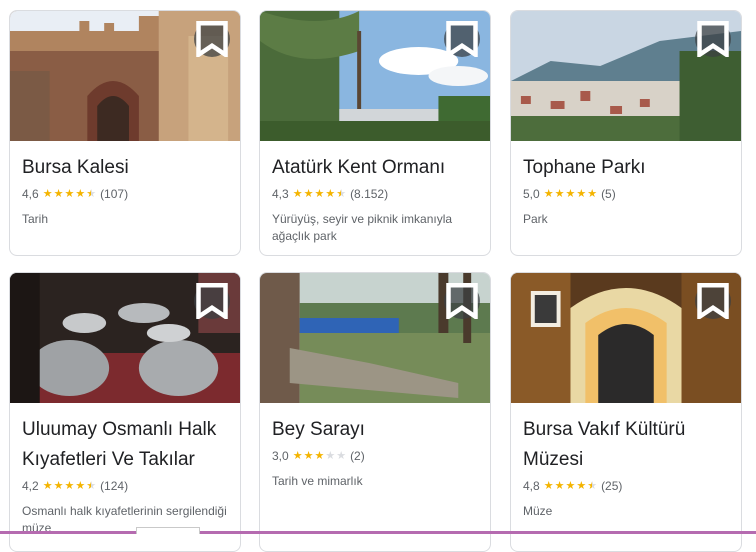 This screenshot has height=552, width=756. What do you see at coordinates (626, 445) in the screenshot?
I see `place-title: Bursa Vakıf Kültürü Müzesi` at bounding box center [626, 445].